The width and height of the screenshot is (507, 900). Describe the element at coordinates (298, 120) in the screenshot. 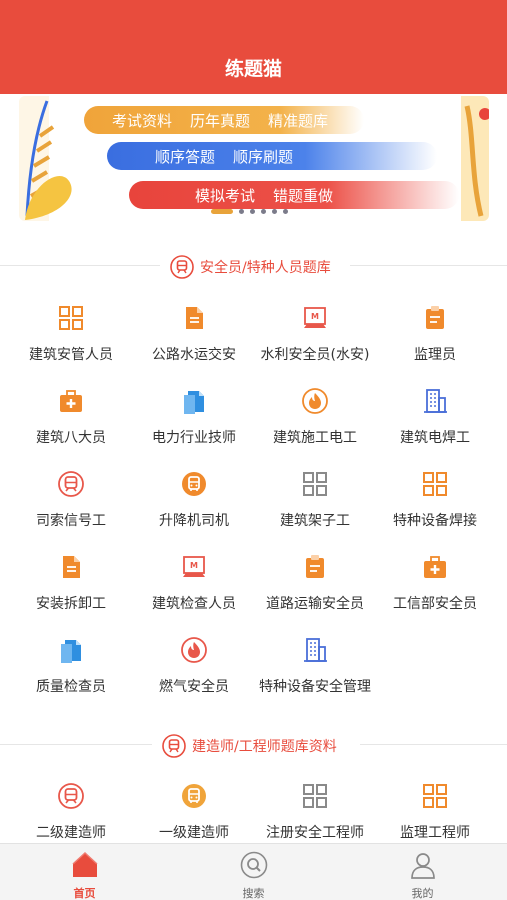

I see `banner-text: 精准题库` at that location.